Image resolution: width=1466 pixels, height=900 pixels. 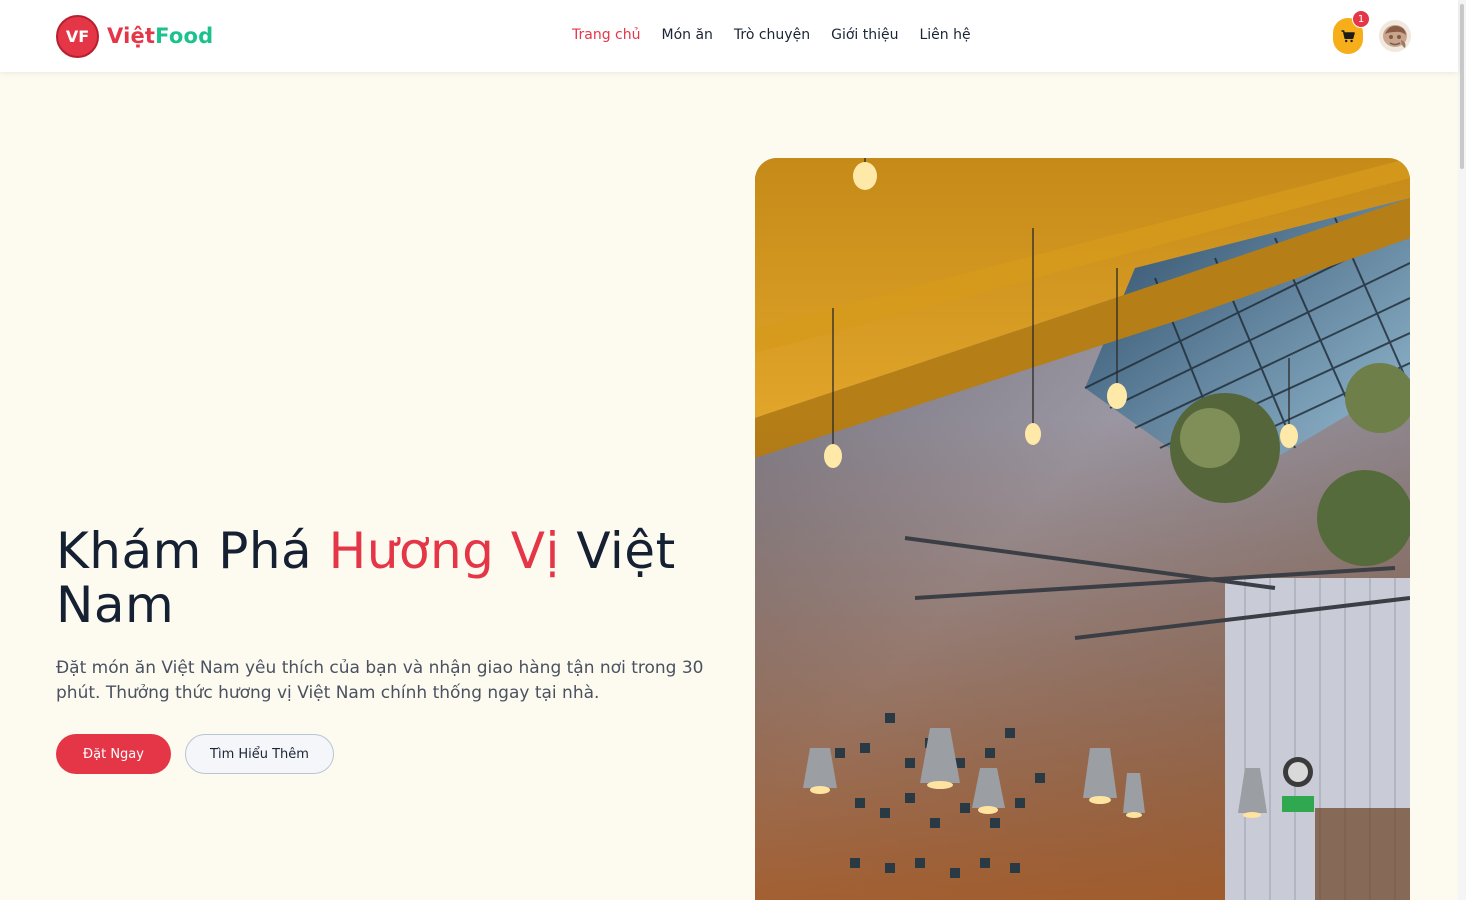 What do you see at coordinates (1361, 19) in the screenshot?
I see `cart-count-badge: 1` at bounding box center [1361, 19].